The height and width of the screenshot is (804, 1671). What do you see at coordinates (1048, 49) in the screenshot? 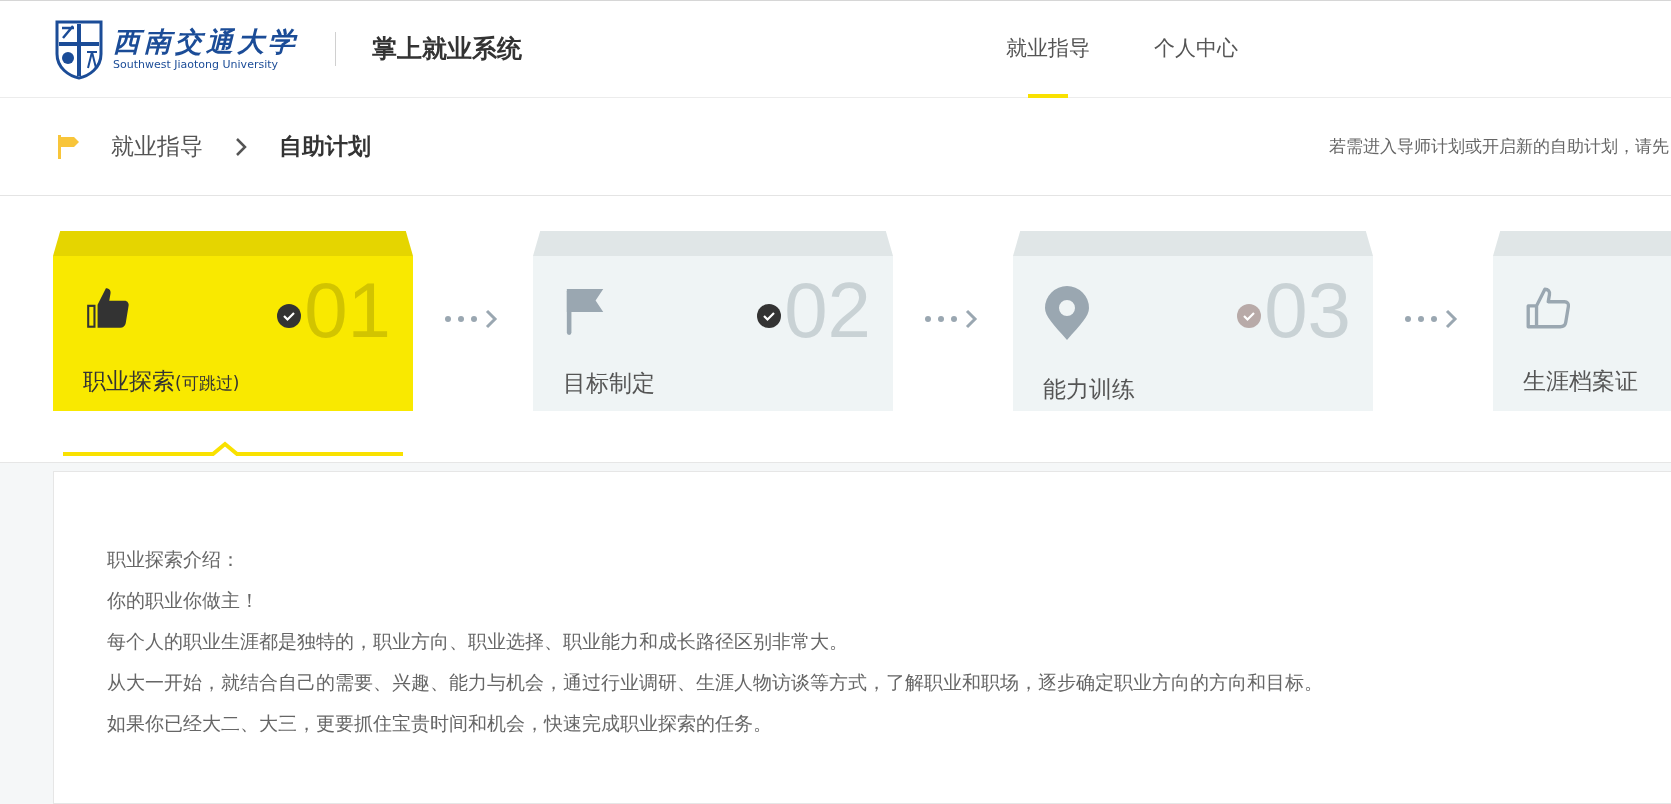
I see `nav-tab: 就业指导` at bounding box center [1048, 49].